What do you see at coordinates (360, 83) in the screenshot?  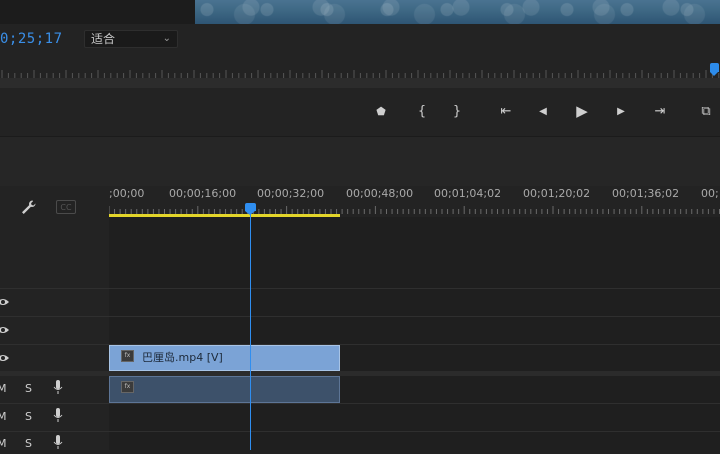 I see `monitor-scrub-track` at bounding box center [360, 83].